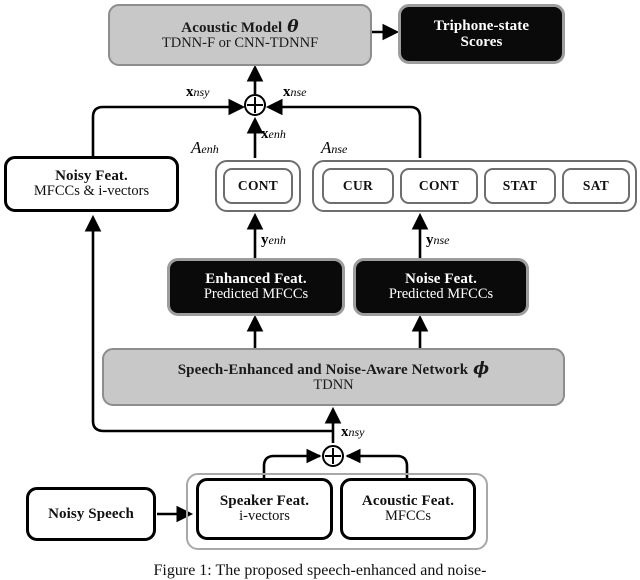  What do you see at coordinates (293, 26) in the screenshot?
I see `theta-symbol: θ` at bounding box center [293, 26].